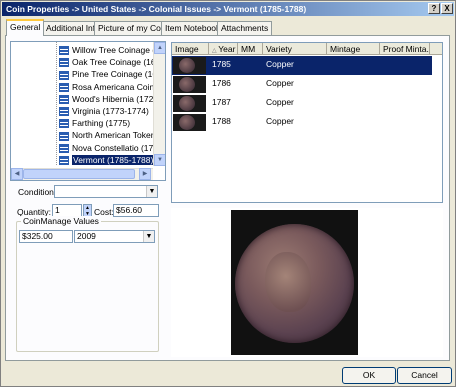  What do you see at coordinates (119, 50) in the screenshot?
I see `tree-item-label: Willow Tree Coinage (165` at bounding box center [119, 50].